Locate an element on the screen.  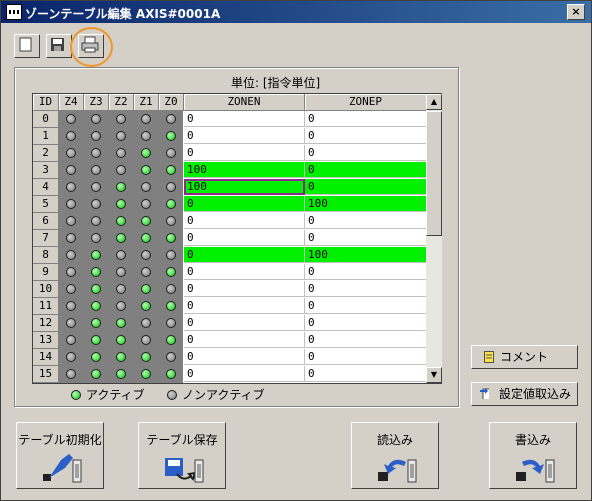
table-row: 1 00 is located at coordinates (230, 136).